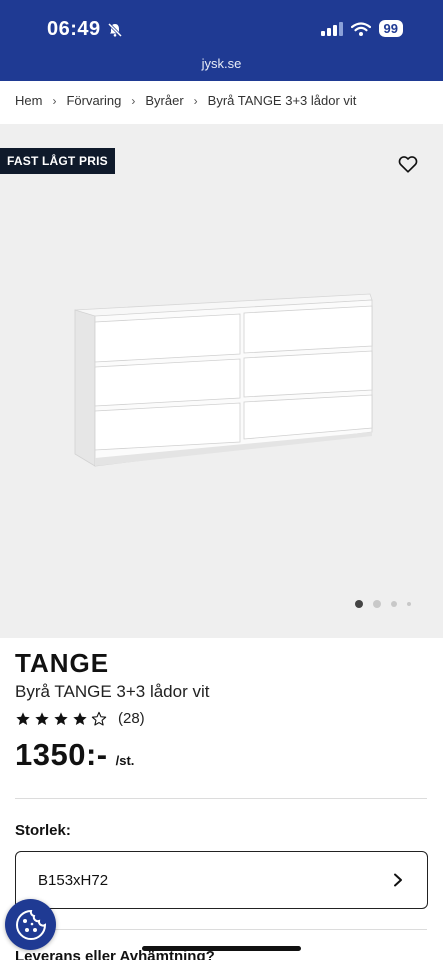 The width and height of the screenshot is (443, 960). What do you see at coordinates (125, 760) in the screenshot?
I see `price-unit: /st.` at bounding box center [125, 760].